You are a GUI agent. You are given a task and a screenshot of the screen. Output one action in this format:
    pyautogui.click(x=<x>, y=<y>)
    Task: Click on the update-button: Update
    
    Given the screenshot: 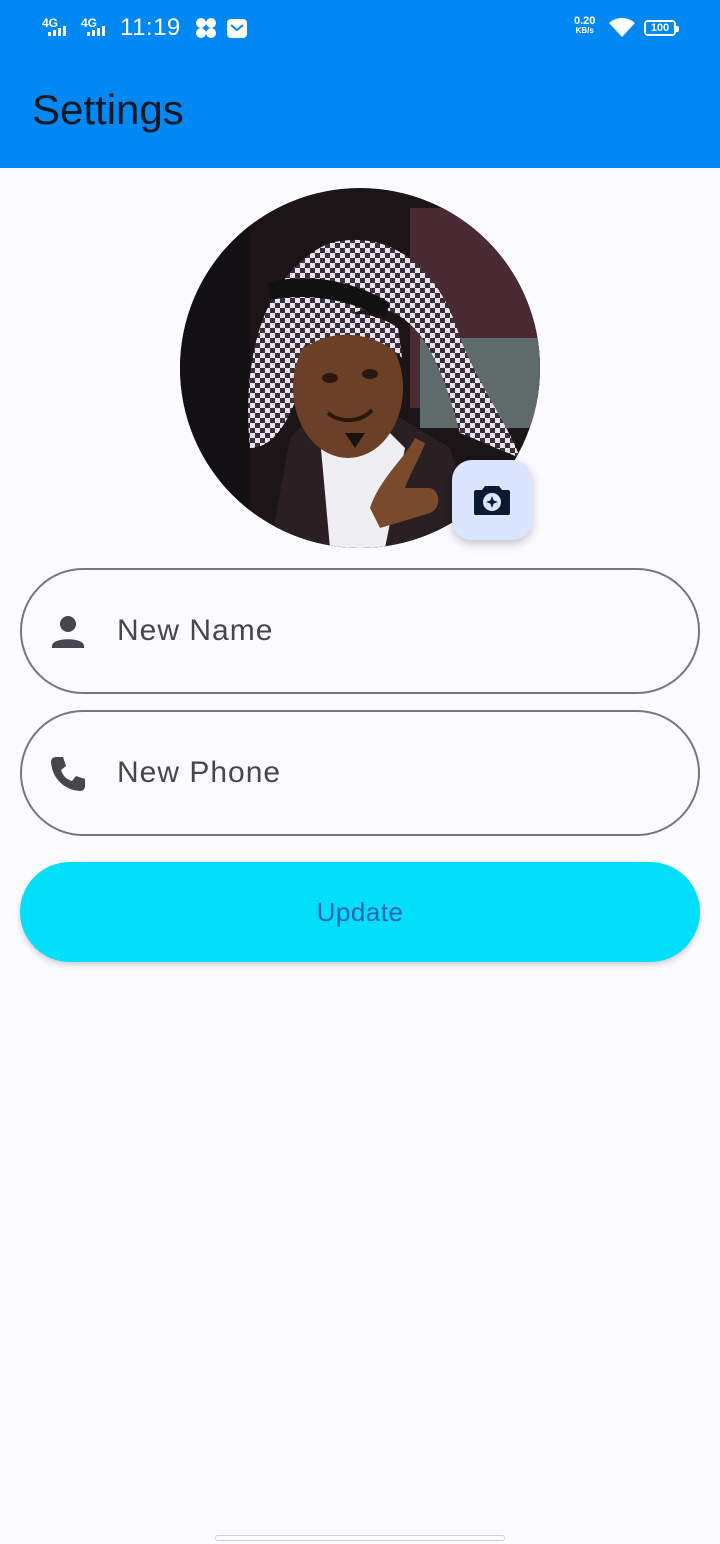 What is the action you would take?
    pyautogui.click(x=360, y=912)
    